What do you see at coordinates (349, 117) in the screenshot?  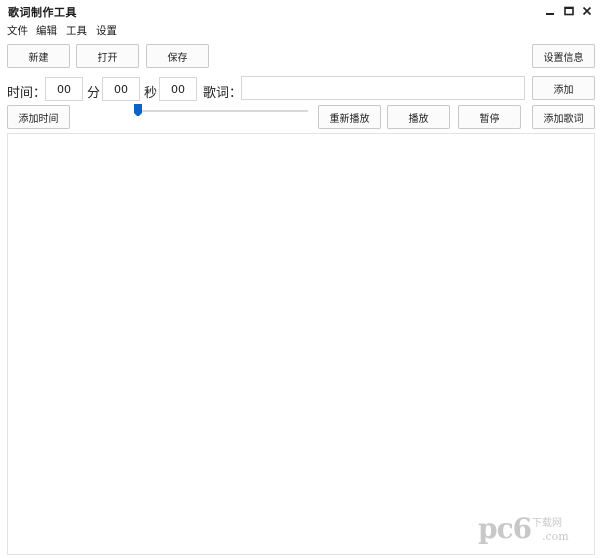 I see `replay-button: 重新播放` at bounding box center [349, 117].